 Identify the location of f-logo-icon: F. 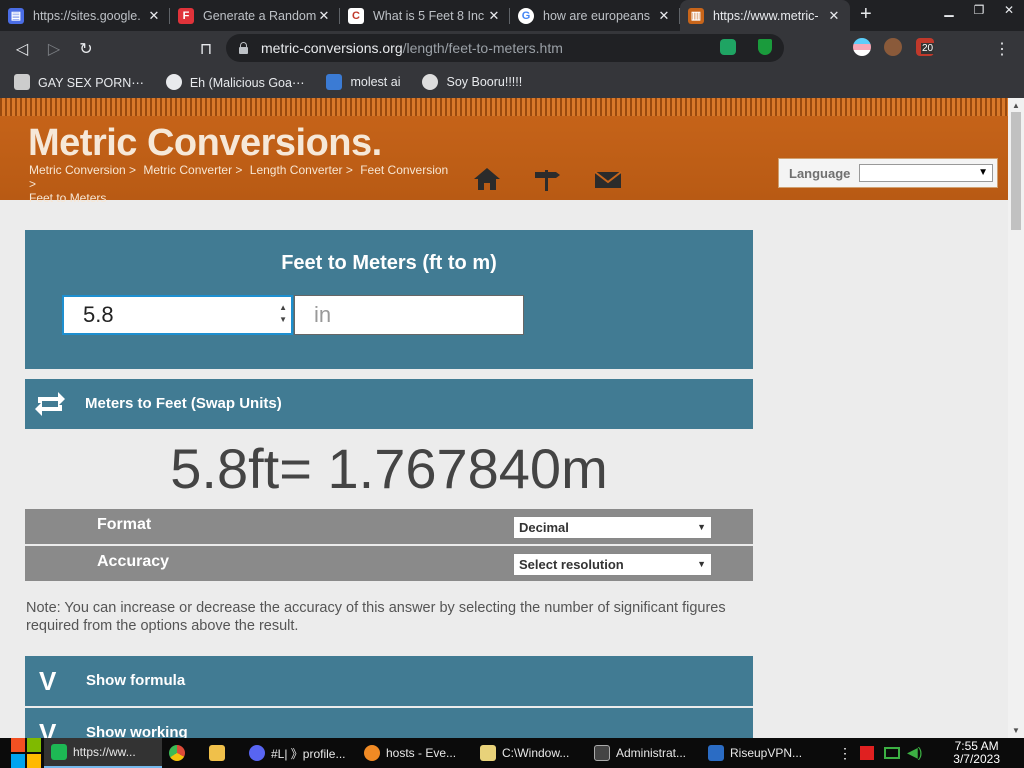
(186, 15).